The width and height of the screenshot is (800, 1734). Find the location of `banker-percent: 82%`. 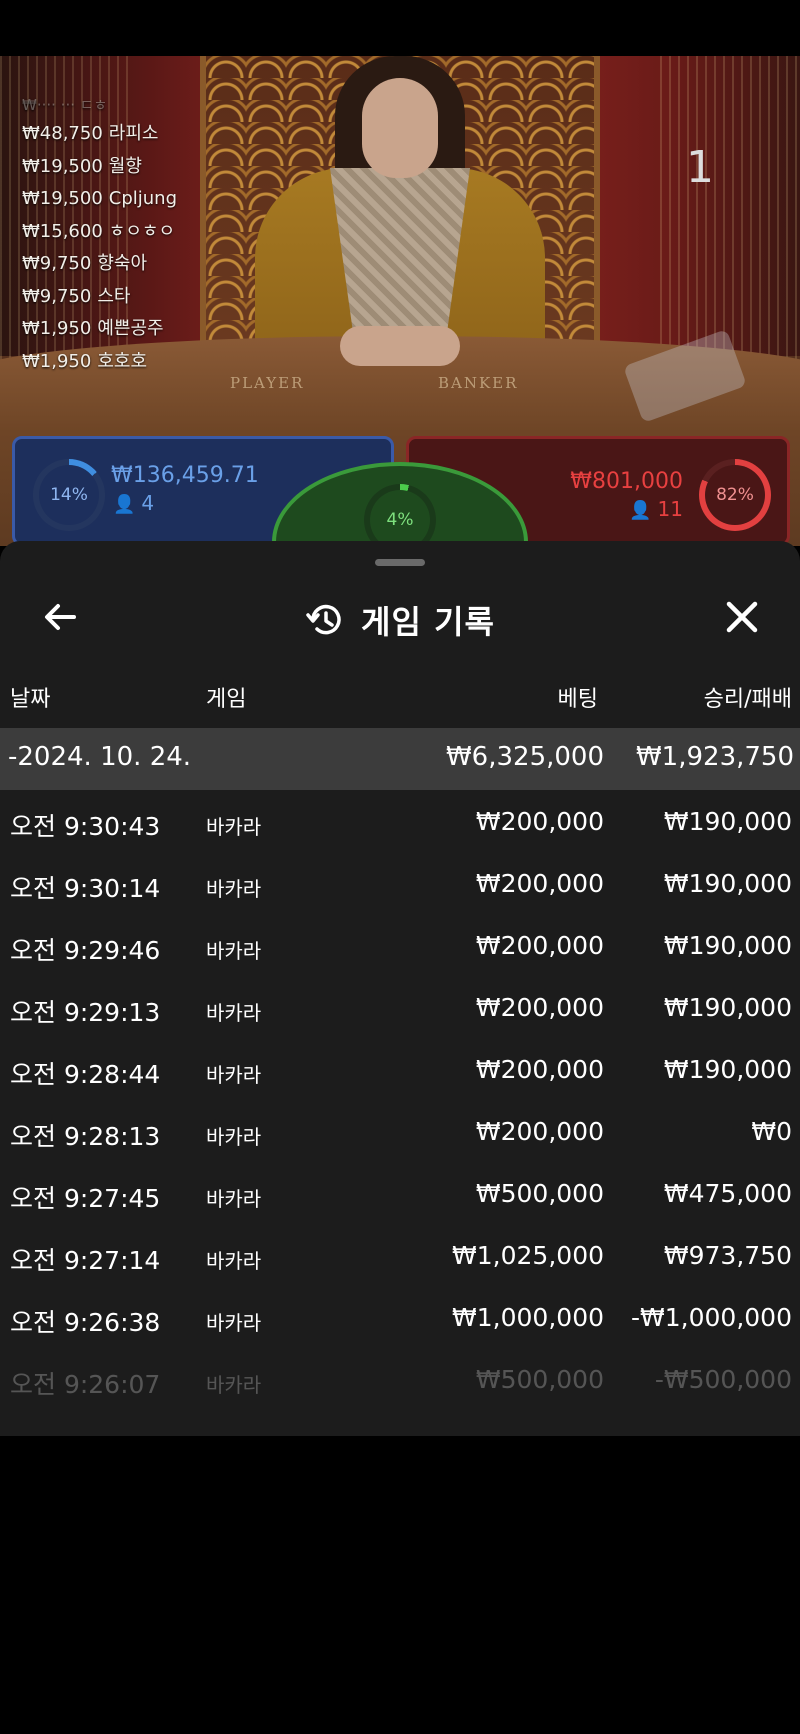

banker-percent: 82% is located at coordinates (735, 495).